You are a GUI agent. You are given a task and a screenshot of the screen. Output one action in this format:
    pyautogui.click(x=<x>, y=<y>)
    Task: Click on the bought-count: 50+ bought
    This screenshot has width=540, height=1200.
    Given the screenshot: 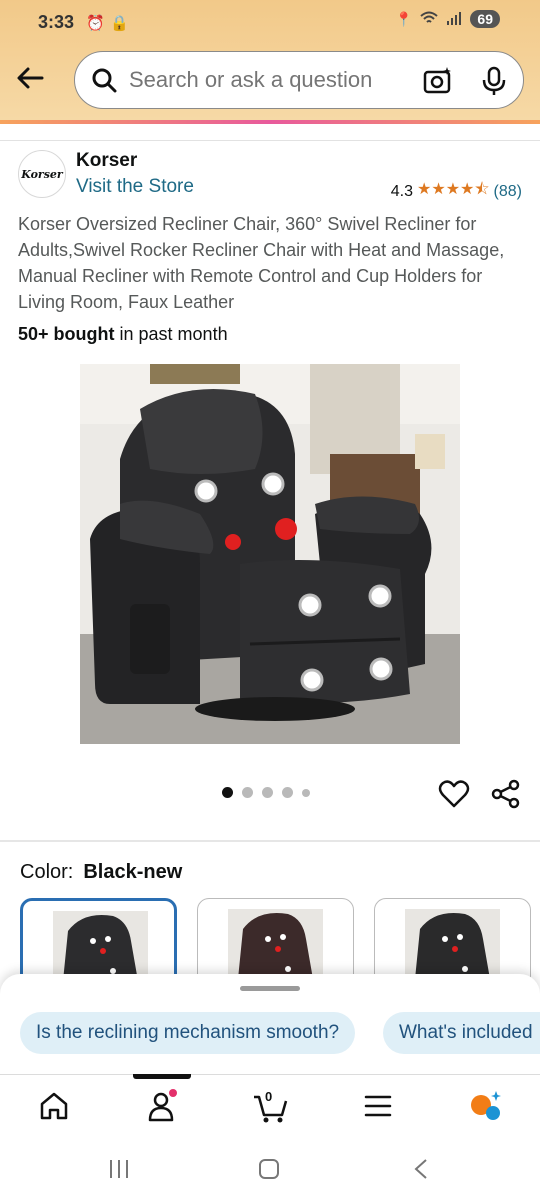 What is the action you would take?
    pyautogui.click(x=66, y=334)
    